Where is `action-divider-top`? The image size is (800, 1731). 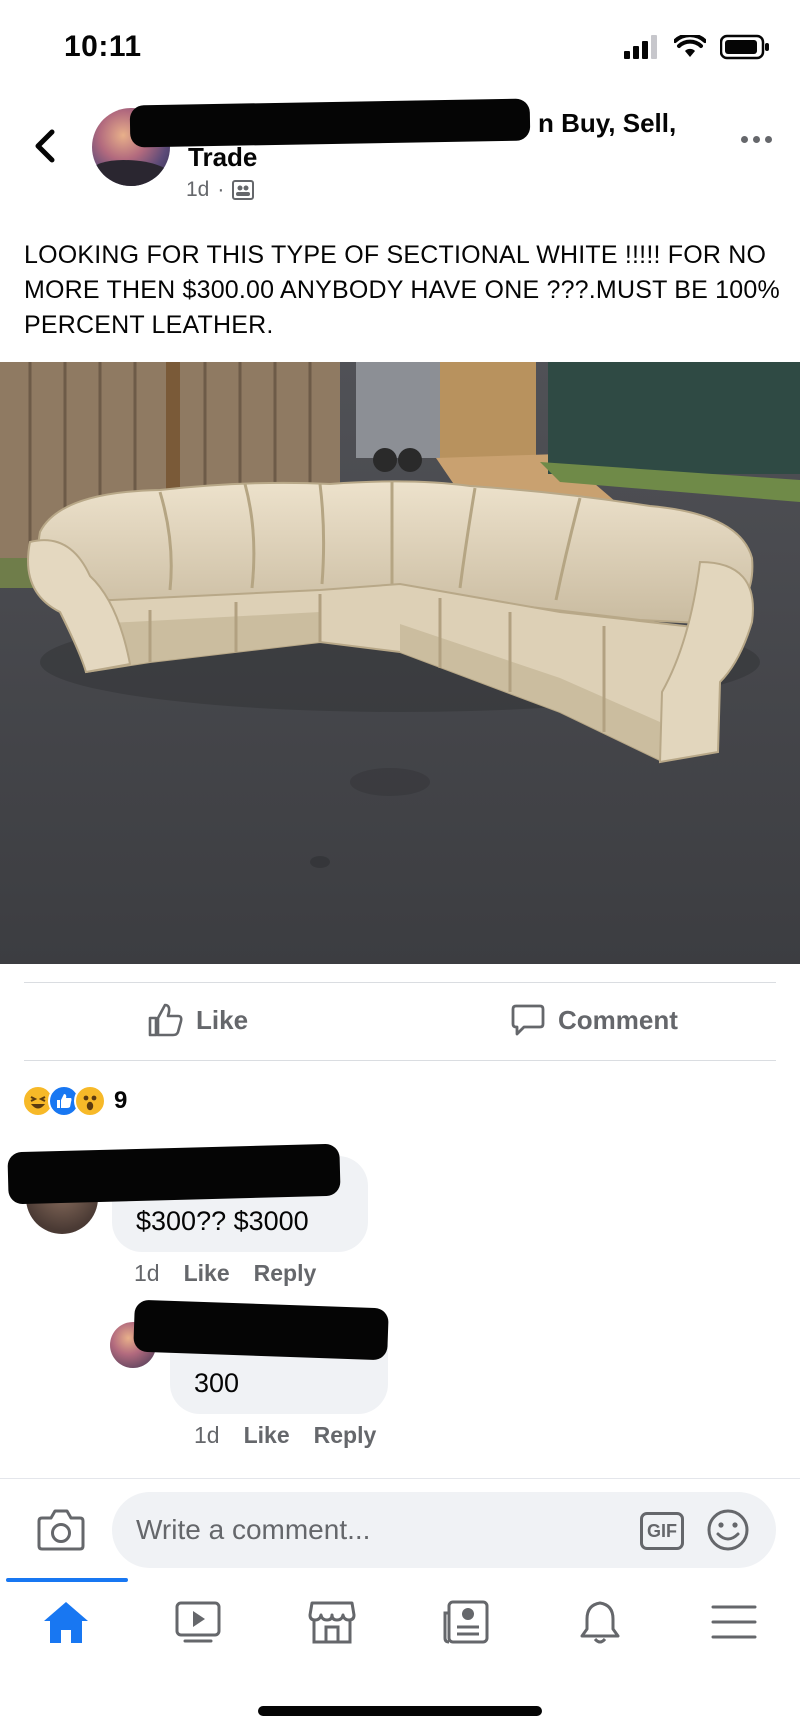 action-divider-top is located at coordinates (400, 982).